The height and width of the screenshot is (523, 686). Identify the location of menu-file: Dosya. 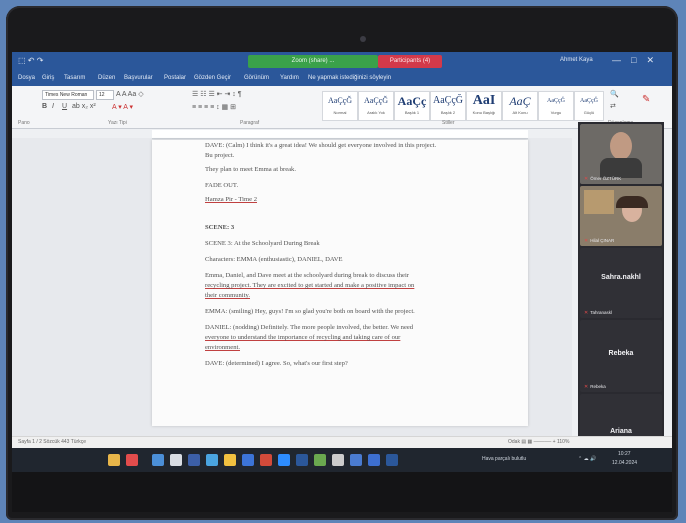
(26, 78).